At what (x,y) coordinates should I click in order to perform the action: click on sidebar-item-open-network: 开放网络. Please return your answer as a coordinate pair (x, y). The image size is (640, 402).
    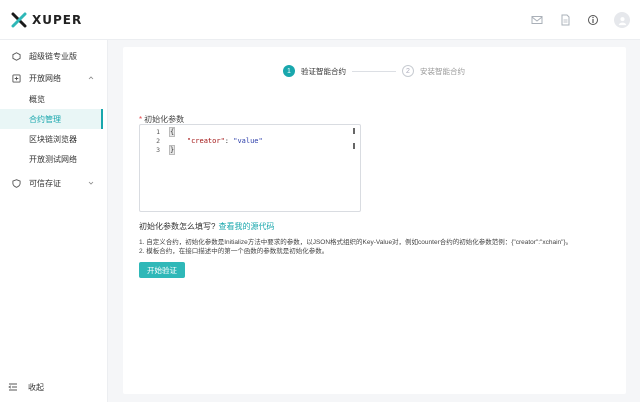
    Looking at the image, I should click on (51, 78).